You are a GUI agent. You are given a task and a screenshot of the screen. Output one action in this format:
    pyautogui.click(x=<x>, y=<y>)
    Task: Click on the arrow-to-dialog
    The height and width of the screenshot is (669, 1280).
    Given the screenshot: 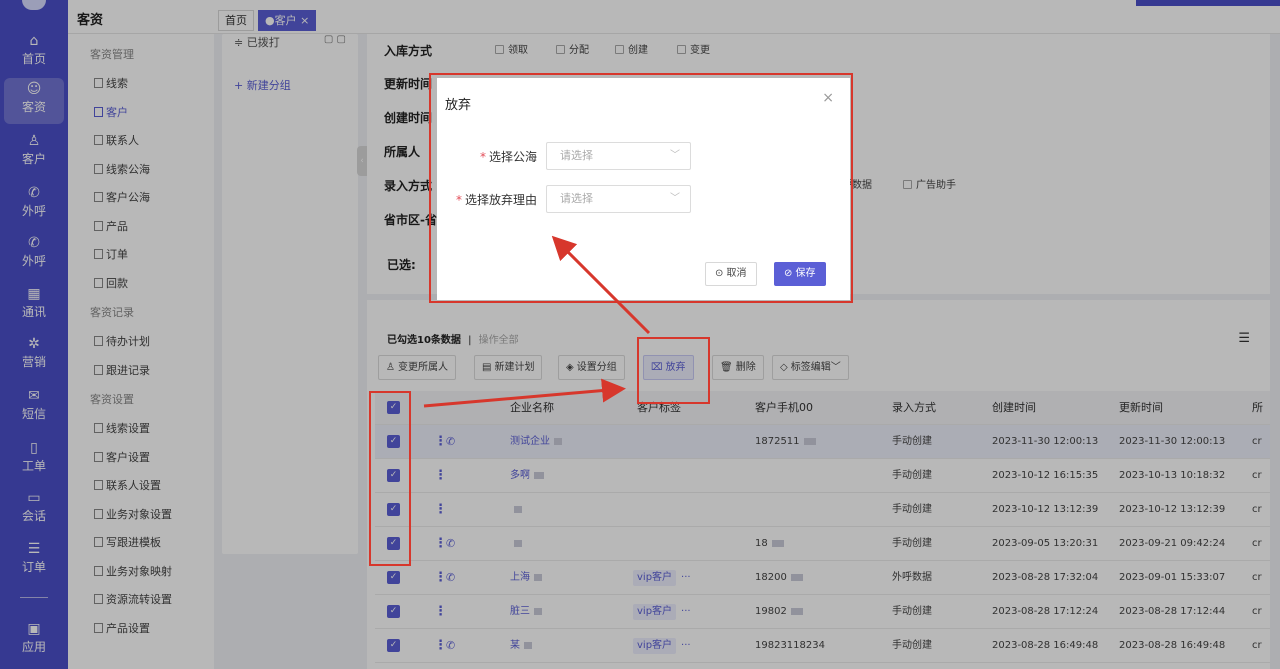 What is the action you would take?
    pyautogui.click(x=601, y=285)
    